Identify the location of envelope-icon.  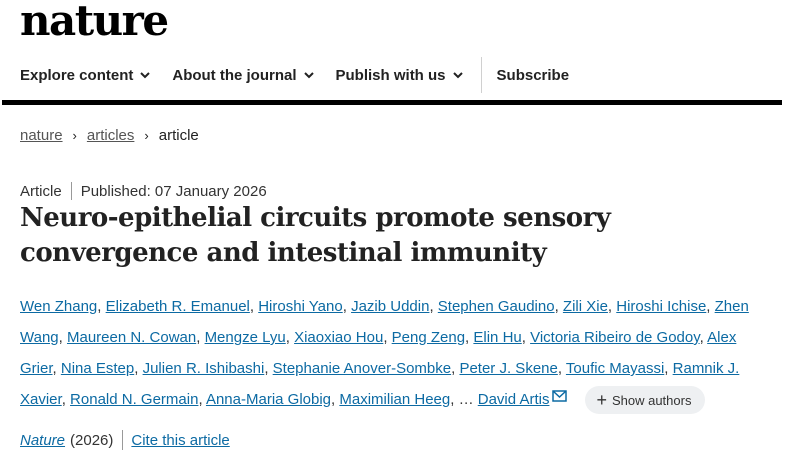
(560, 396).